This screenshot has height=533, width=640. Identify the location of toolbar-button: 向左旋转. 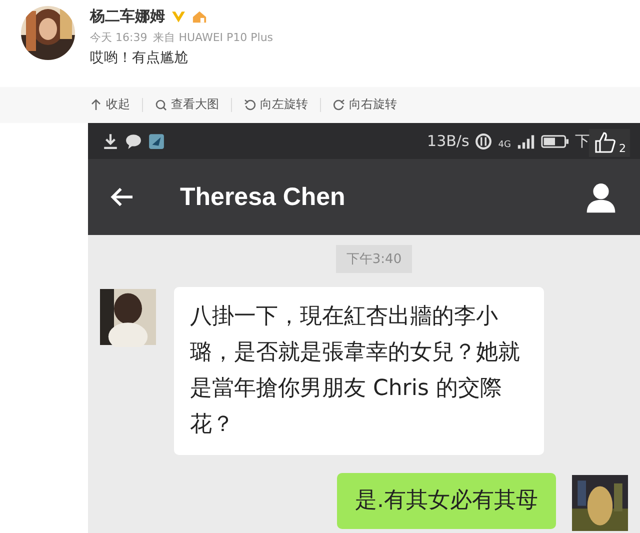
(276, 105).